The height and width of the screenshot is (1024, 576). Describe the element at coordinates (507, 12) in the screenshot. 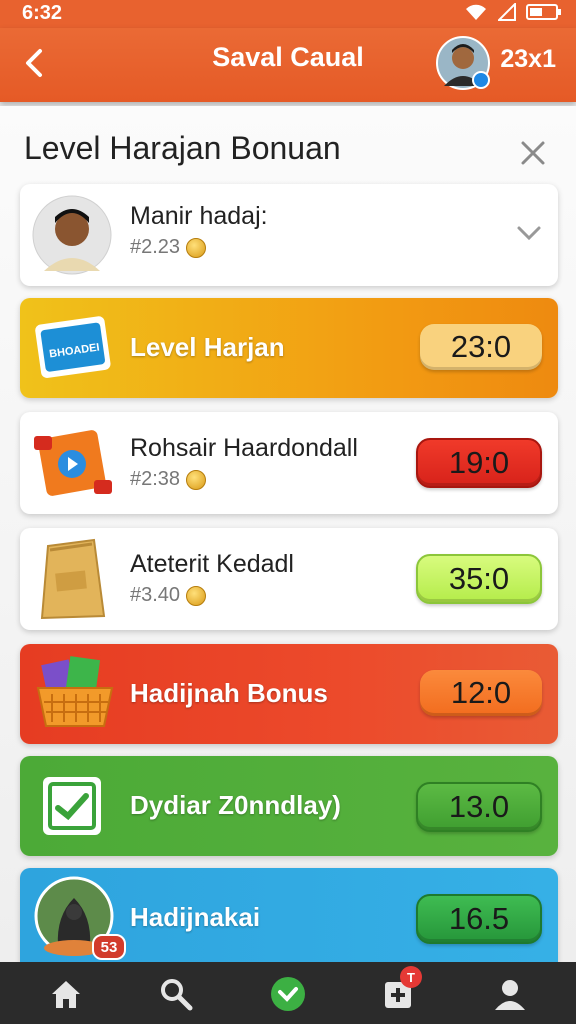

I see `signal-icon` at that location.